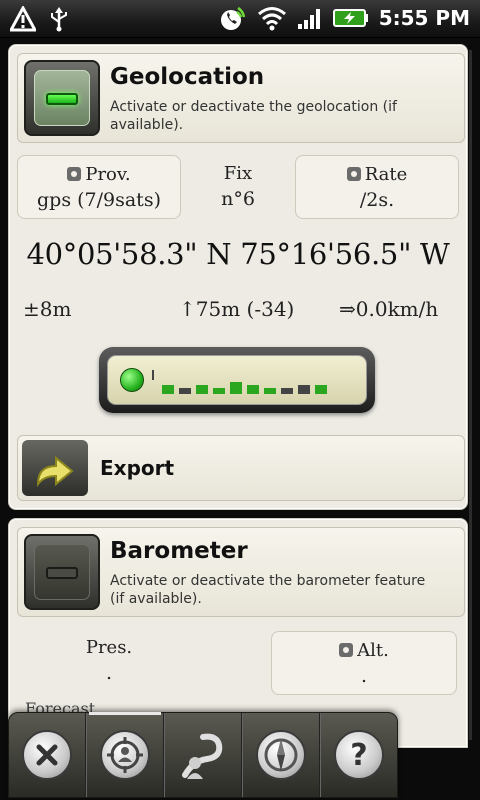 Image resolution: width=480 pixels, height=800 pixels. I want to click on geolocation-icon, so click(125, 755).